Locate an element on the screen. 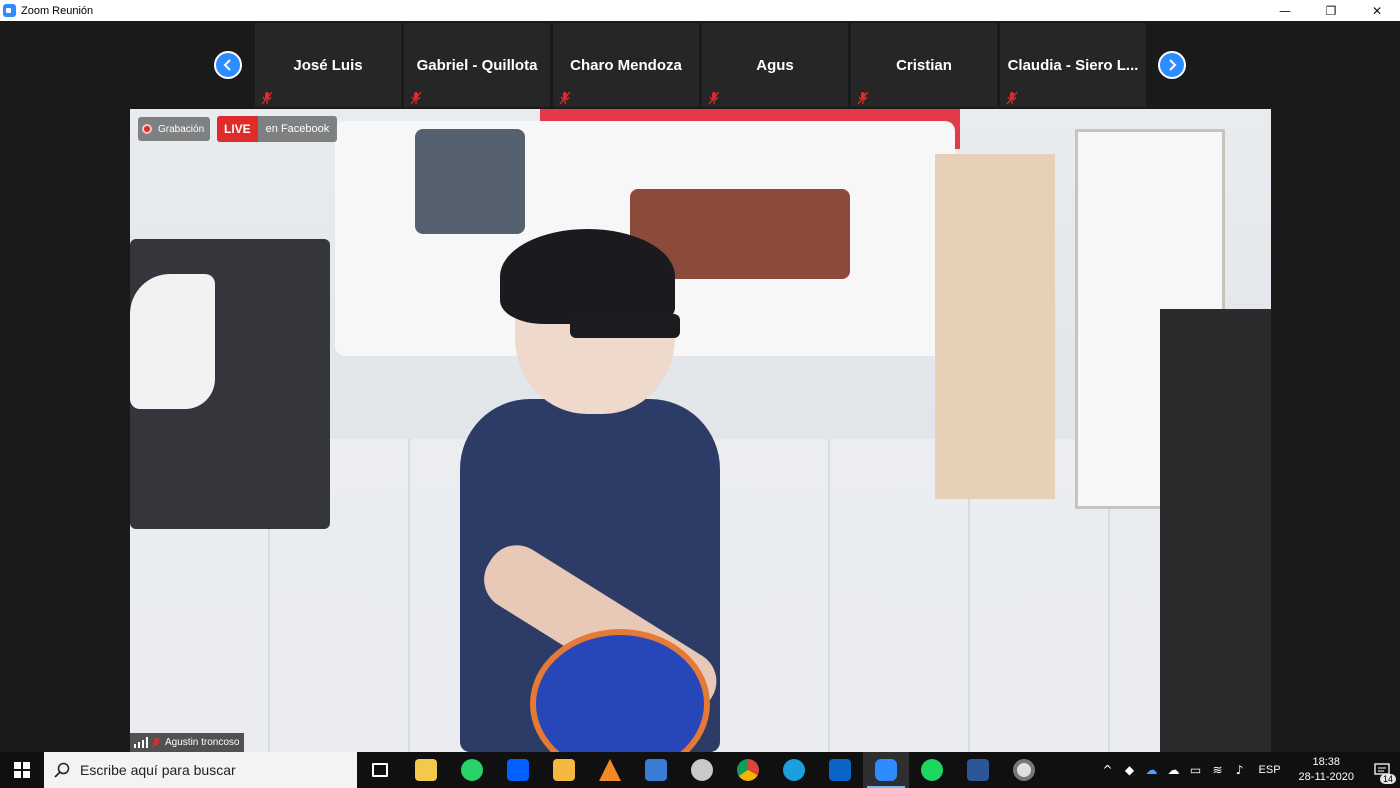 Image resolution: width=1400 pixels, height=788 pixels. live-label: LIVE is located at coordinates (237, 129).